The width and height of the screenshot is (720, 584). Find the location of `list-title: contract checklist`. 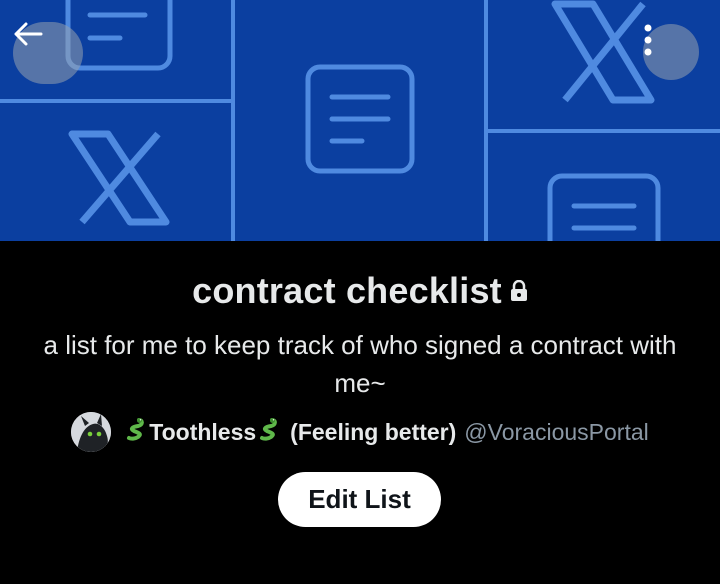

list-title: contract checklist is located at coordinates (347, 290).